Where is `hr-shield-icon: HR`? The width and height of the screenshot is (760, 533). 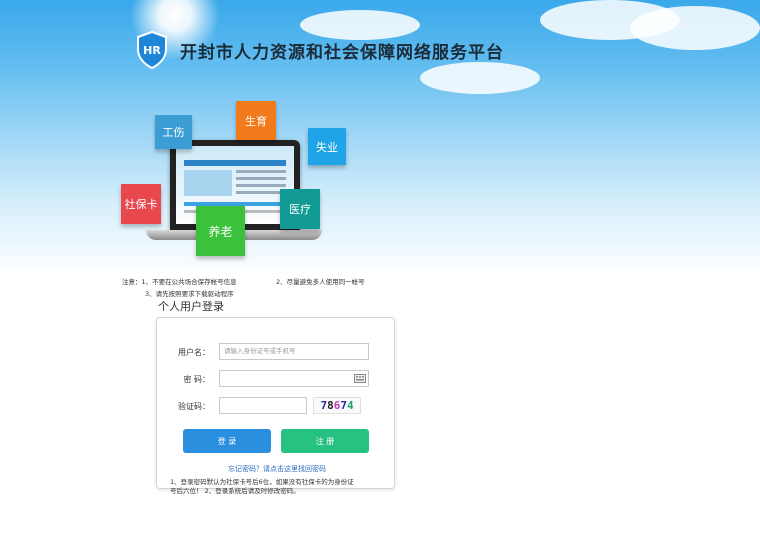
hr-shield-icon: HR is located at coordinates (152, 50).